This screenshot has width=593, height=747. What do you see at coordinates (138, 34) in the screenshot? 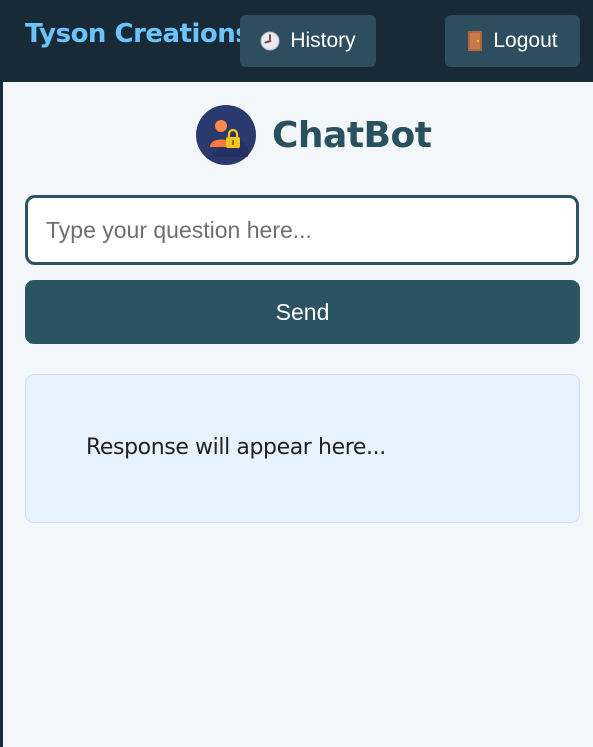
I see `brand-title: Tyson Creations` at bounding box center [138, 34].